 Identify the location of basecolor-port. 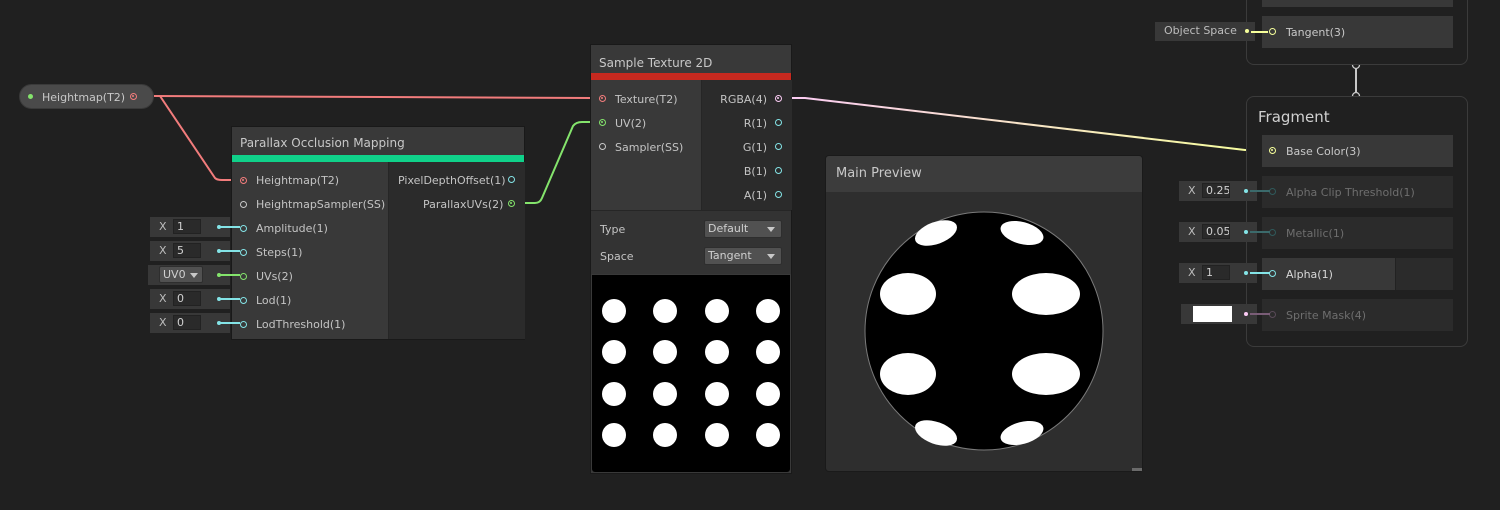
(1272, 150).